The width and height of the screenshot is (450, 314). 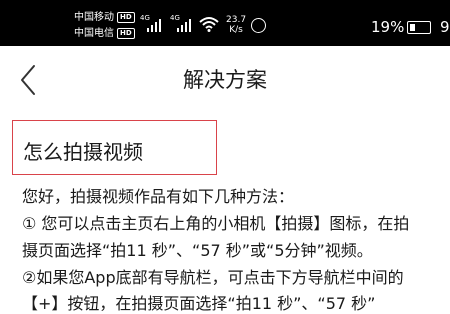 What do you see at coordinates (258, 25) in the screenshot?
I see `notification-icon` at bounding box center [258, 25].